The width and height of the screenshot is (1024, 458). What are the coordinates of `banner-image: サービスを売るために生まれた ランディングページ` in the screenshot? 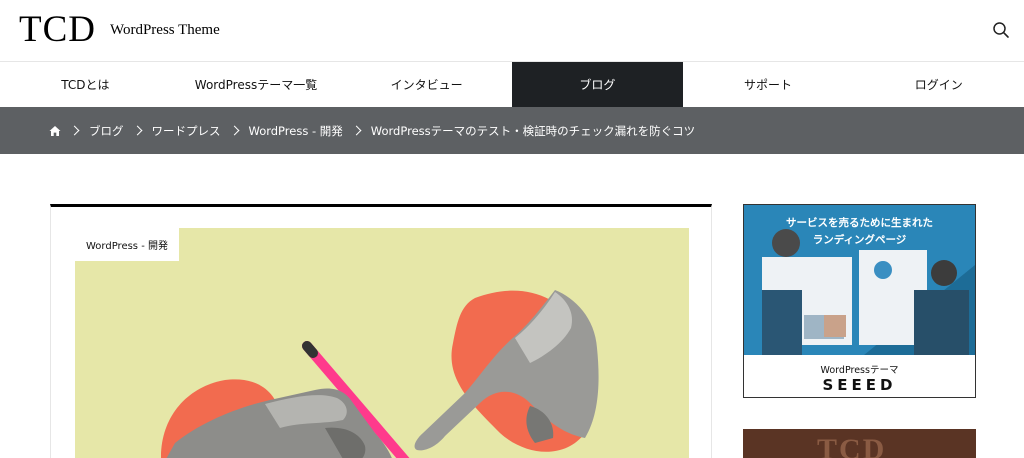 It's located at (859, 280).